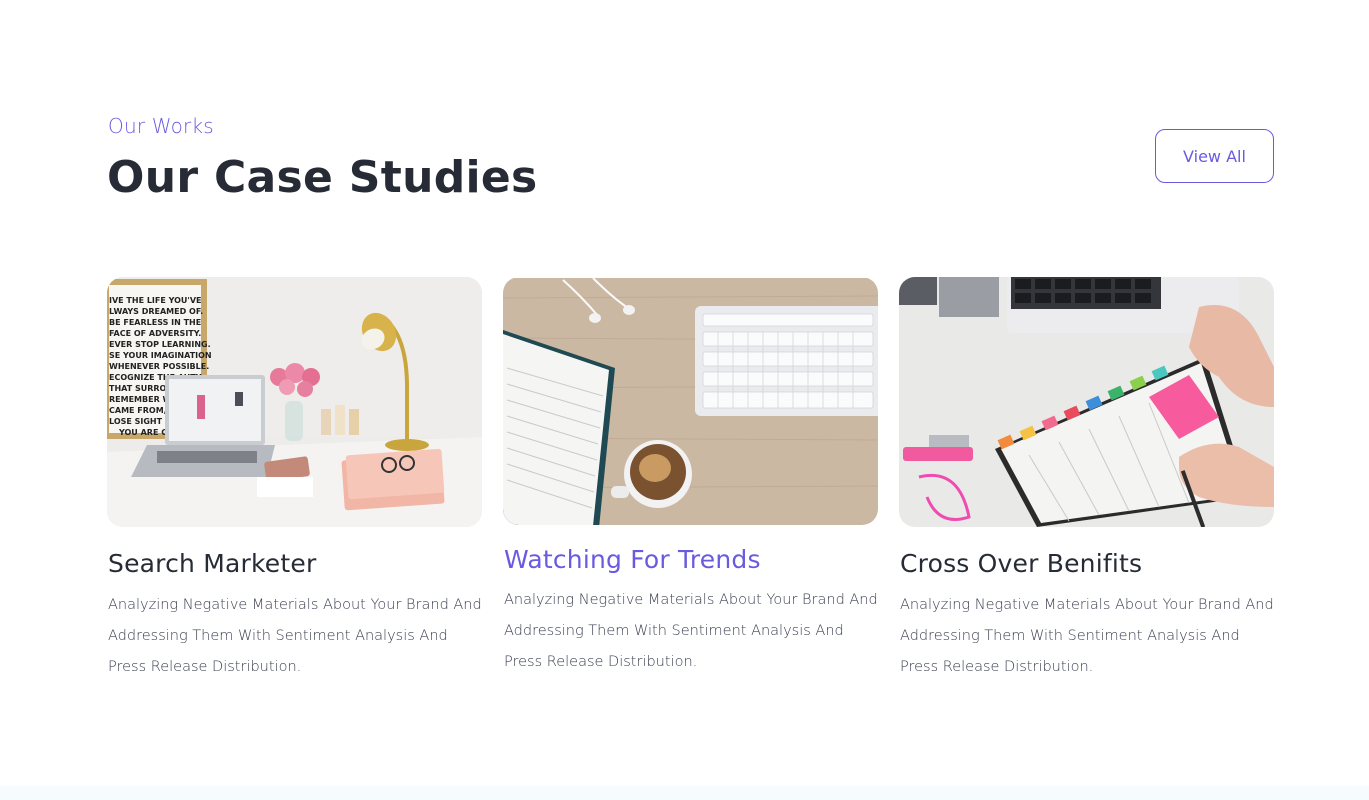  What do you see at coordinates (691, 559) in the screenshot?
I see `case-study-title: Watching For Trends` at bounding box center [691, 559].